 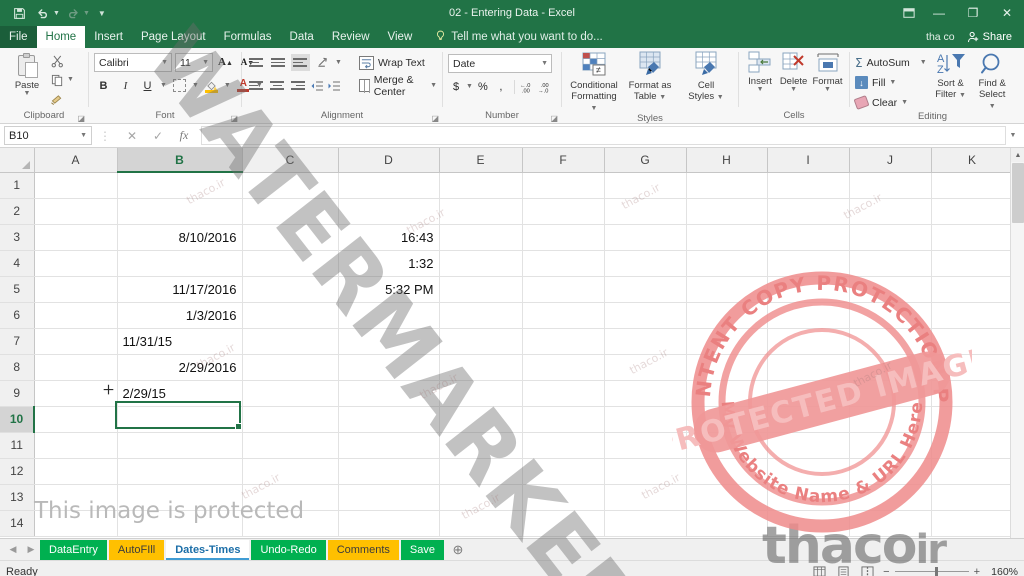 I want to click on merge-dropdown-icon: ▼, so click(x=433, y=85).